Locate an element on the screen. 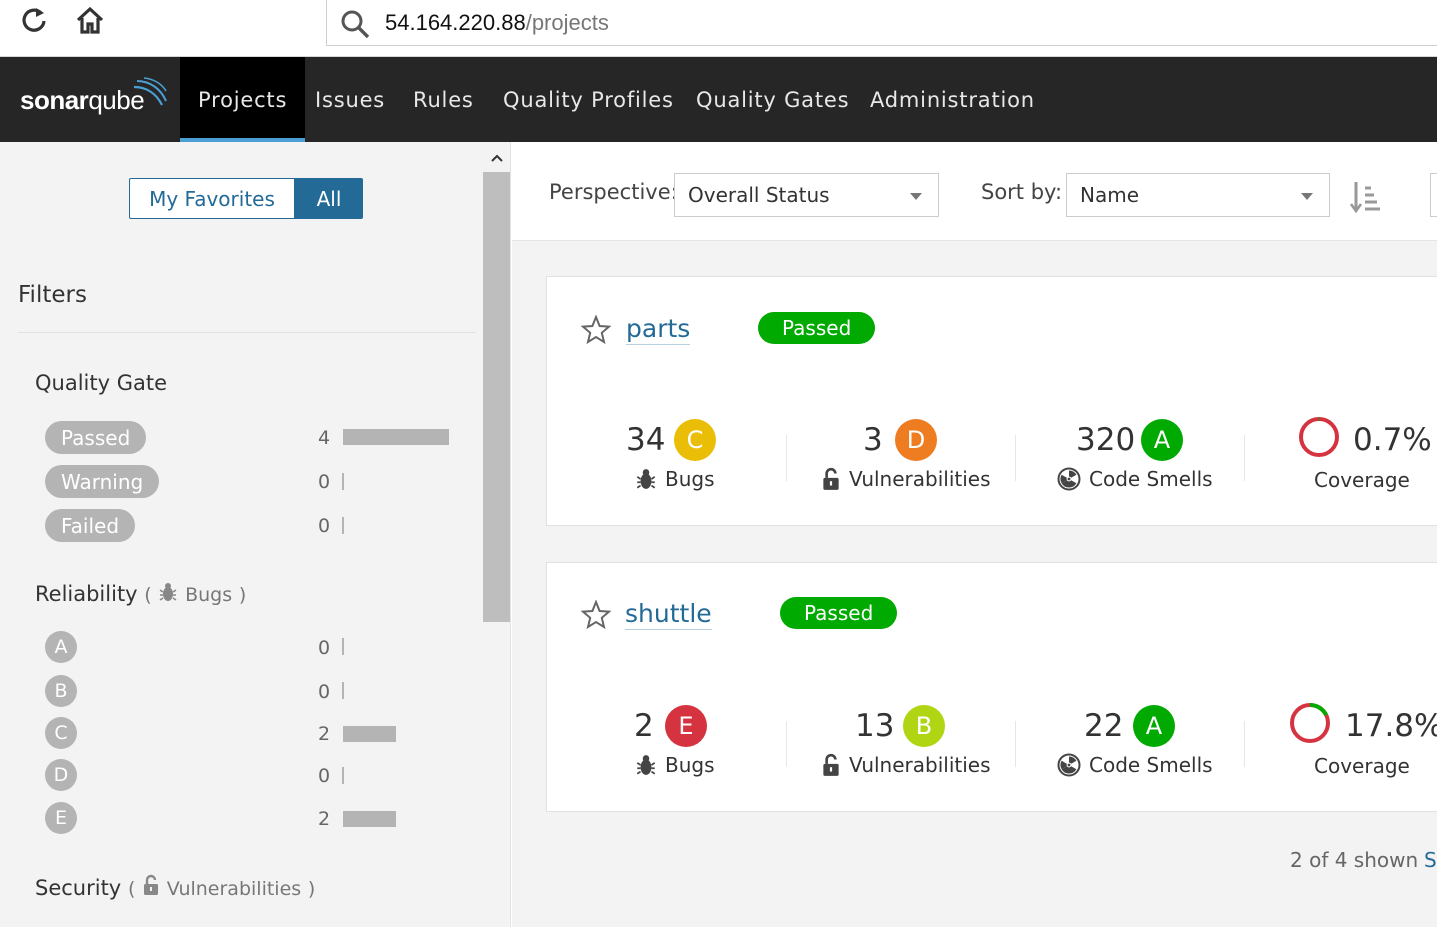  nav-quality-gates: Quality Gates is located at coordinates (772, 99).